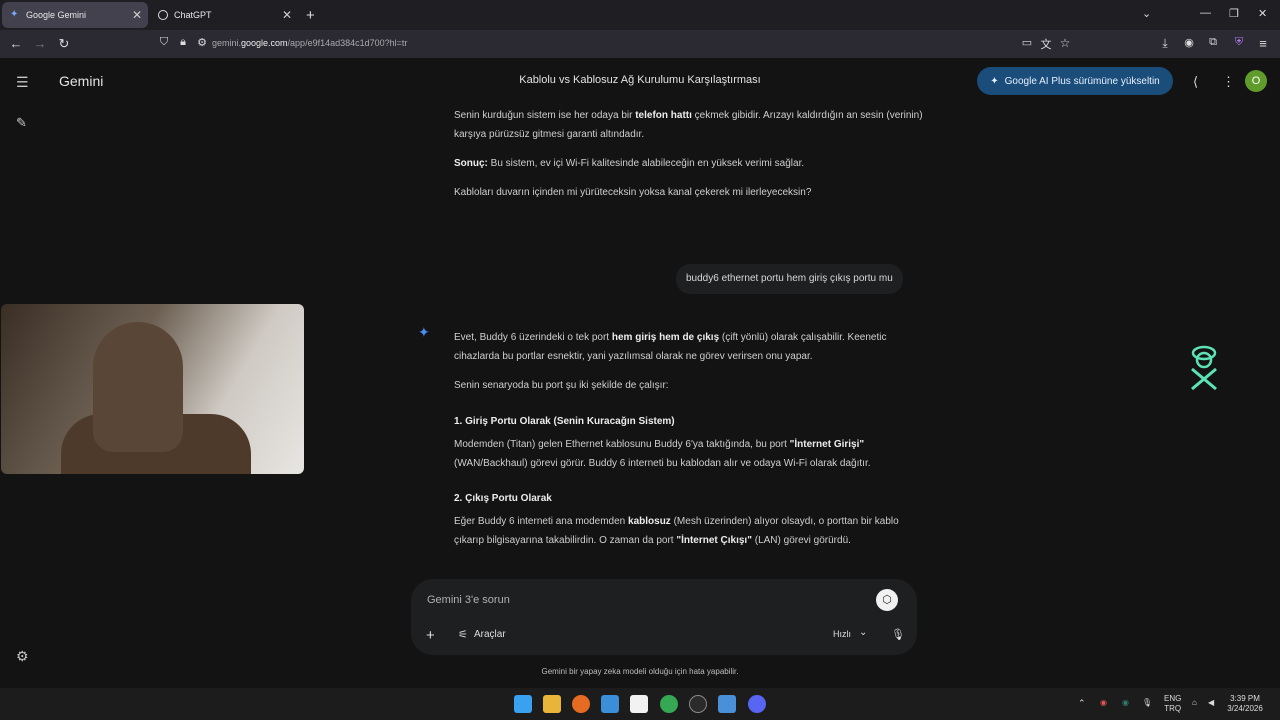 The width and height of the screenshot is (1280, 720). Describe the element at coordinates (40, 43) in the screenshot. I see `forward-icon: →` at that location.